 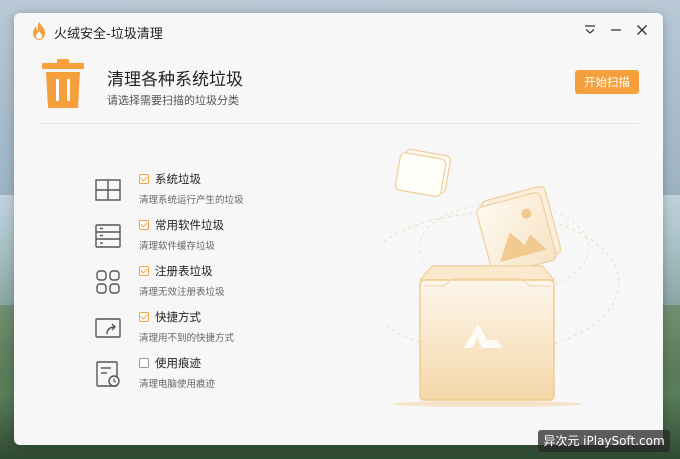 I want to click on minimize-button, so click(x=616, y=30).